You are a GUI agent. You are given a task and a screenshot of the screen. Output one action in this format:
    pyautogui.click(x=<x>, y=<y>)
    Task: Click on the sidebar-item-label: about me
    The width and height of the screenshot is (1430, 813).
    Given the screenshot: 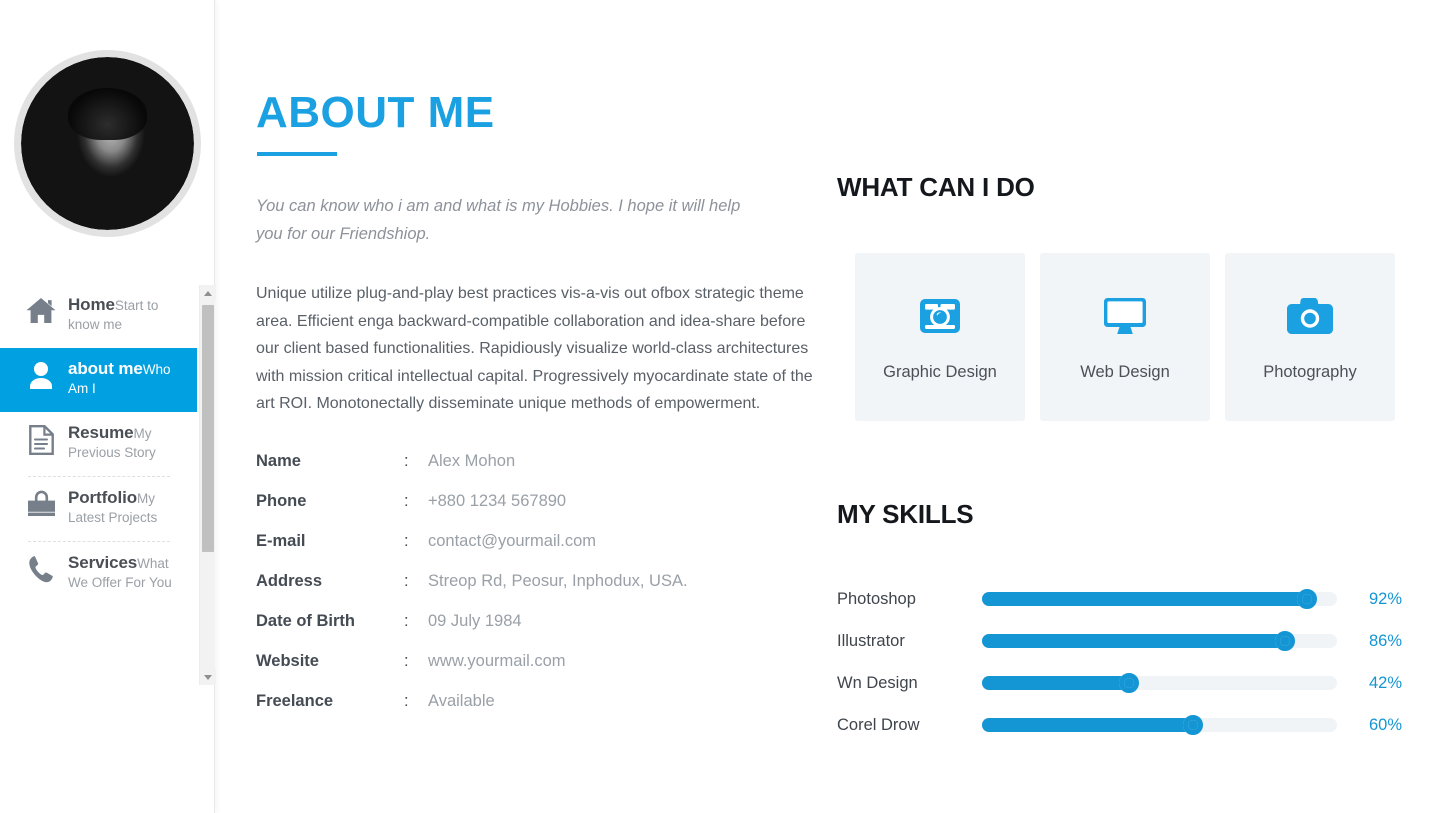 What is the action you would take?
    pyautogui.click(x=105, y=368)
    